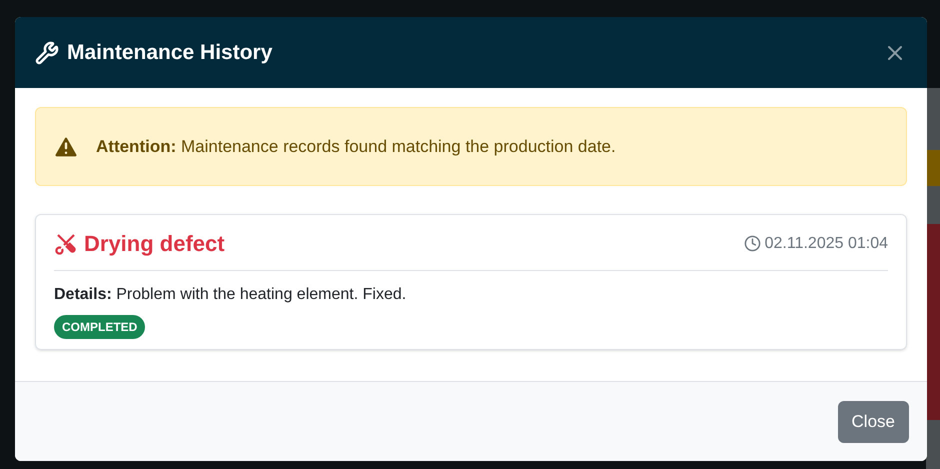 The height and width of the screenshot is (469, 940). Describe the element at coordinates (356, 147) in the screenshot. I see `alert-message: Attention: Maintenance records found matching the production date.` at that location.